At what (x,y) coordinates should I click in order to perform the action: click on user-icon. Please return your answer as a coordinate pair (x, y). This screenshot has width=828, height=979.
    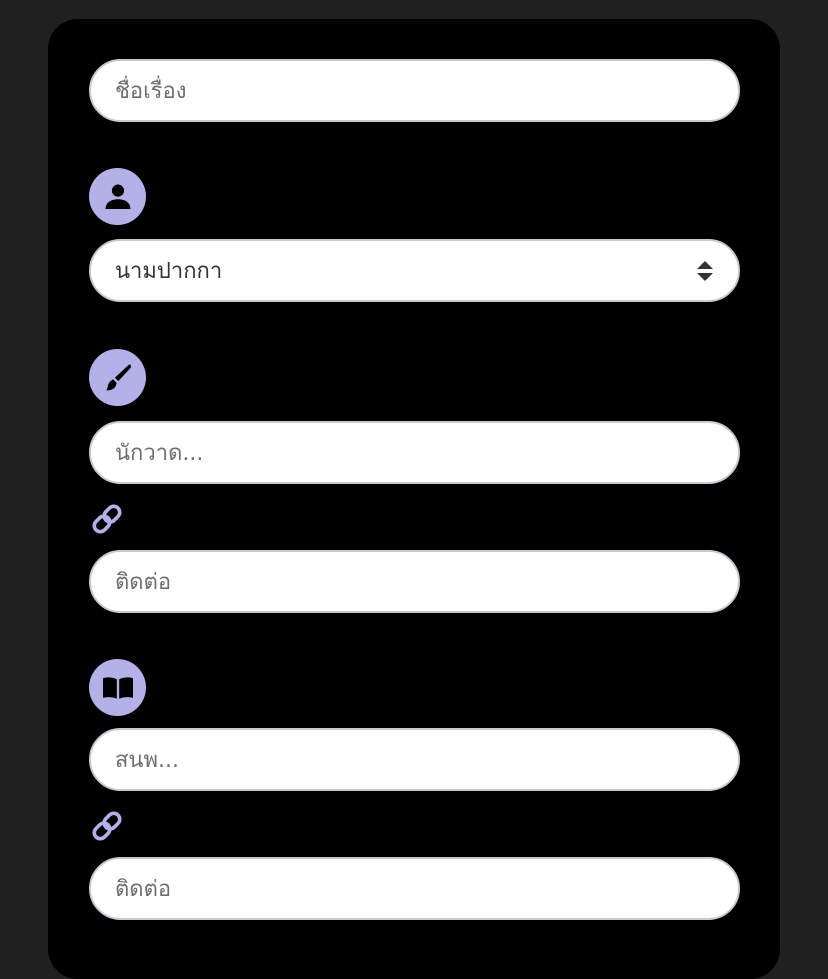
    Looking at the image, I should click on (117, 196).